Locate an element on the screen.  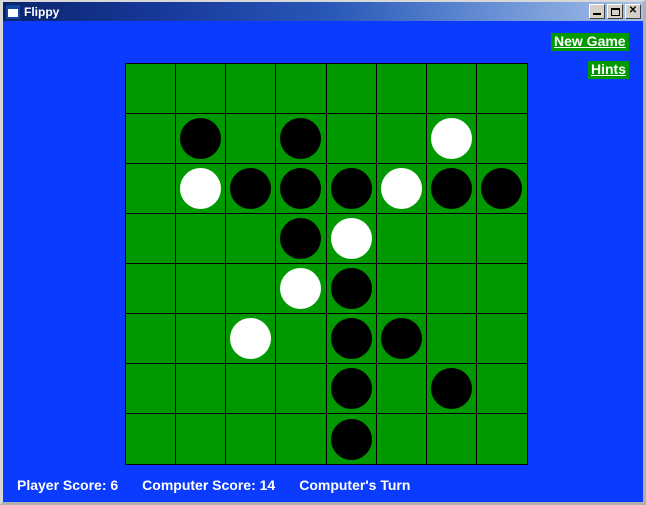
new-game-button: New Game is located at coordinates (590, 42).